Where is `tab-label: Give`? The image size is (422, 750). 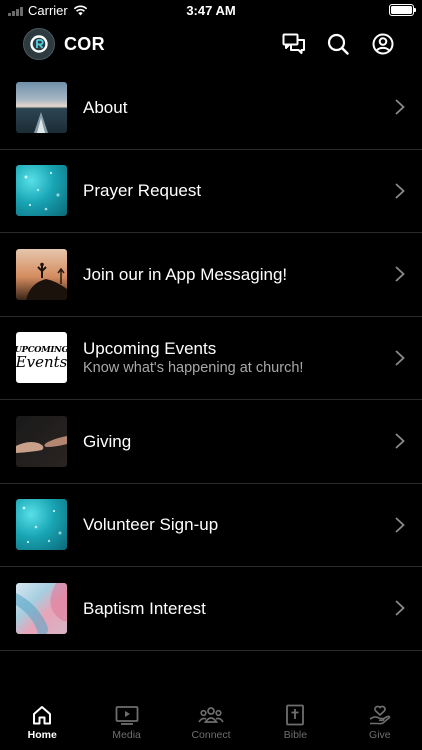
tab-label: Give is located at coordinates (380, 735).